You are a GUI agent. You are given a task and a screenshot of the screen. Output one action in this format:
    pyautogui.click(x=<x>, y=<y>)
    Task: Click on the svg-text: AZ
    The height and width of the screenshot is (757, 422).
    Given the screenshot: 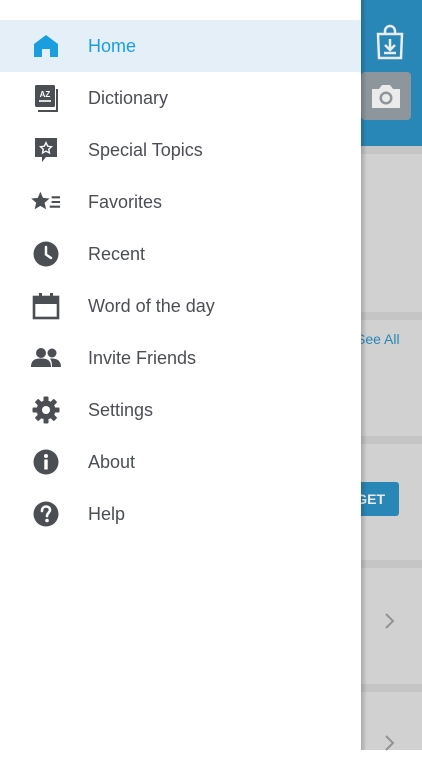 What is the action you would take?
    pyautogui.click(x=45, y=94)
    